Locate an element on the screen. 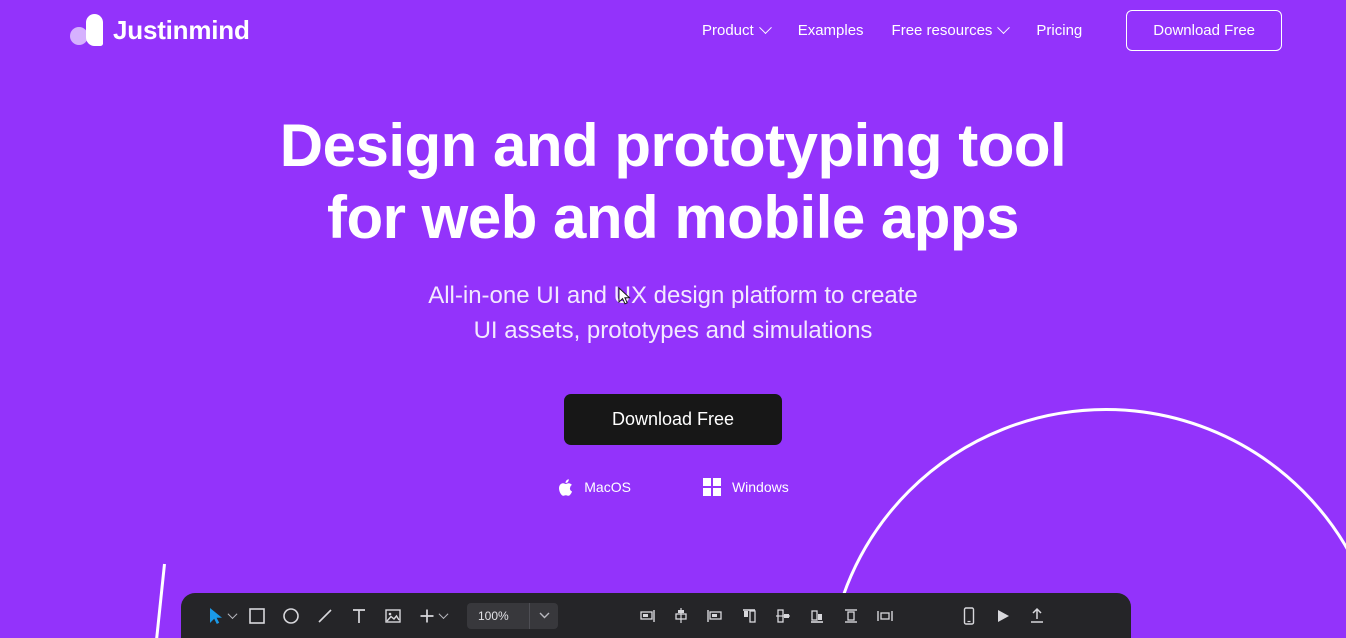  line-icon is located at coordinates (325, 616).